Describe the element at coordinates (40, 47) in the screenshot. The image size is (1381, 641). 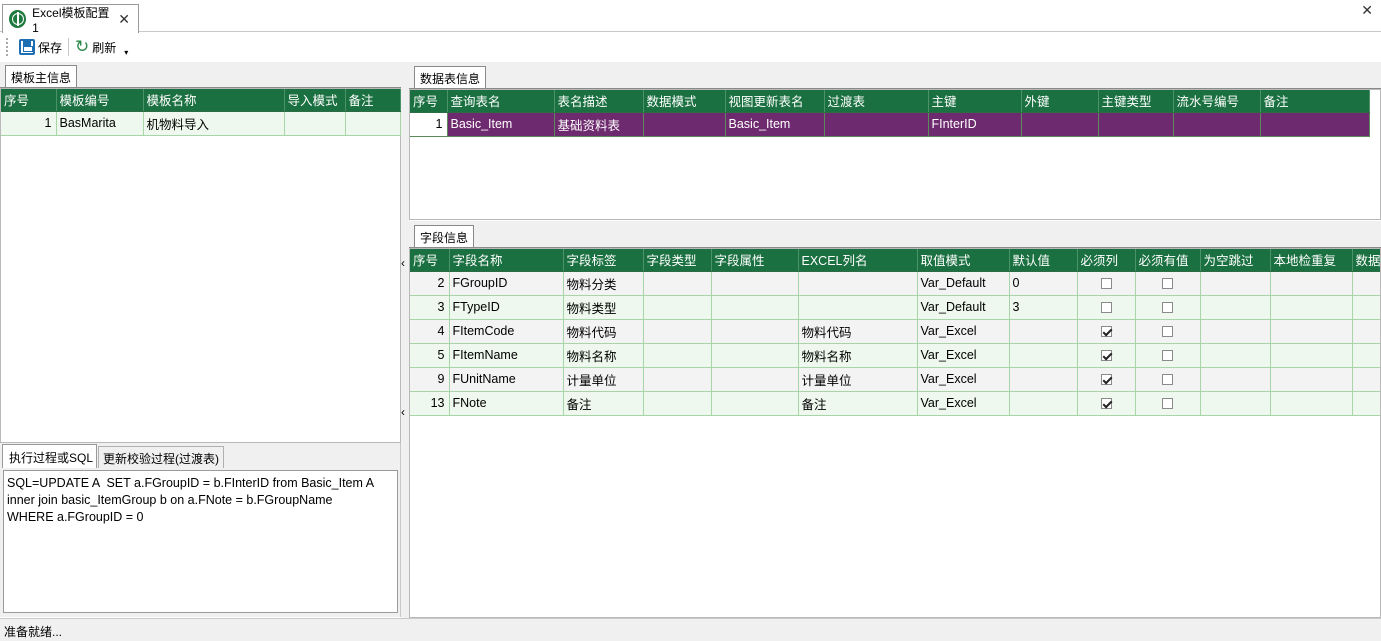
I see `save-button: 保存` at that location.